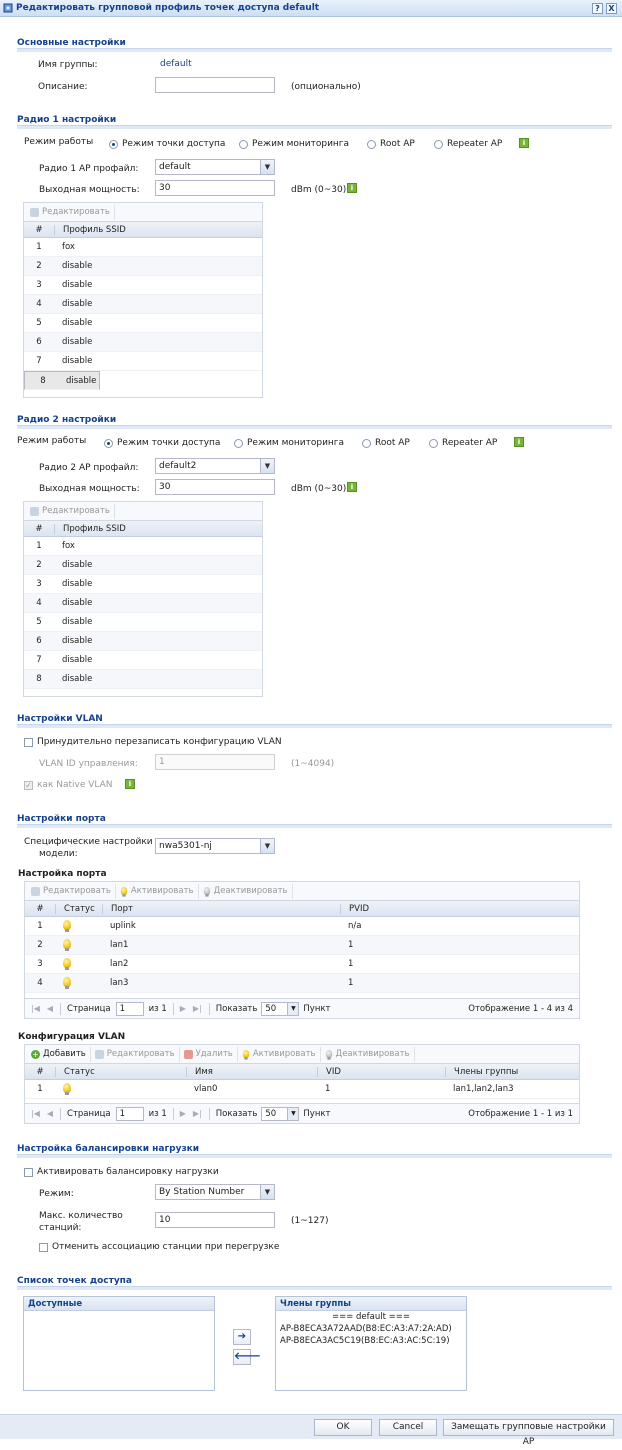 This screenshot has width=622, height=1450. I want to click on model-select: nwa5301-nj ▼, so click(215, 846).